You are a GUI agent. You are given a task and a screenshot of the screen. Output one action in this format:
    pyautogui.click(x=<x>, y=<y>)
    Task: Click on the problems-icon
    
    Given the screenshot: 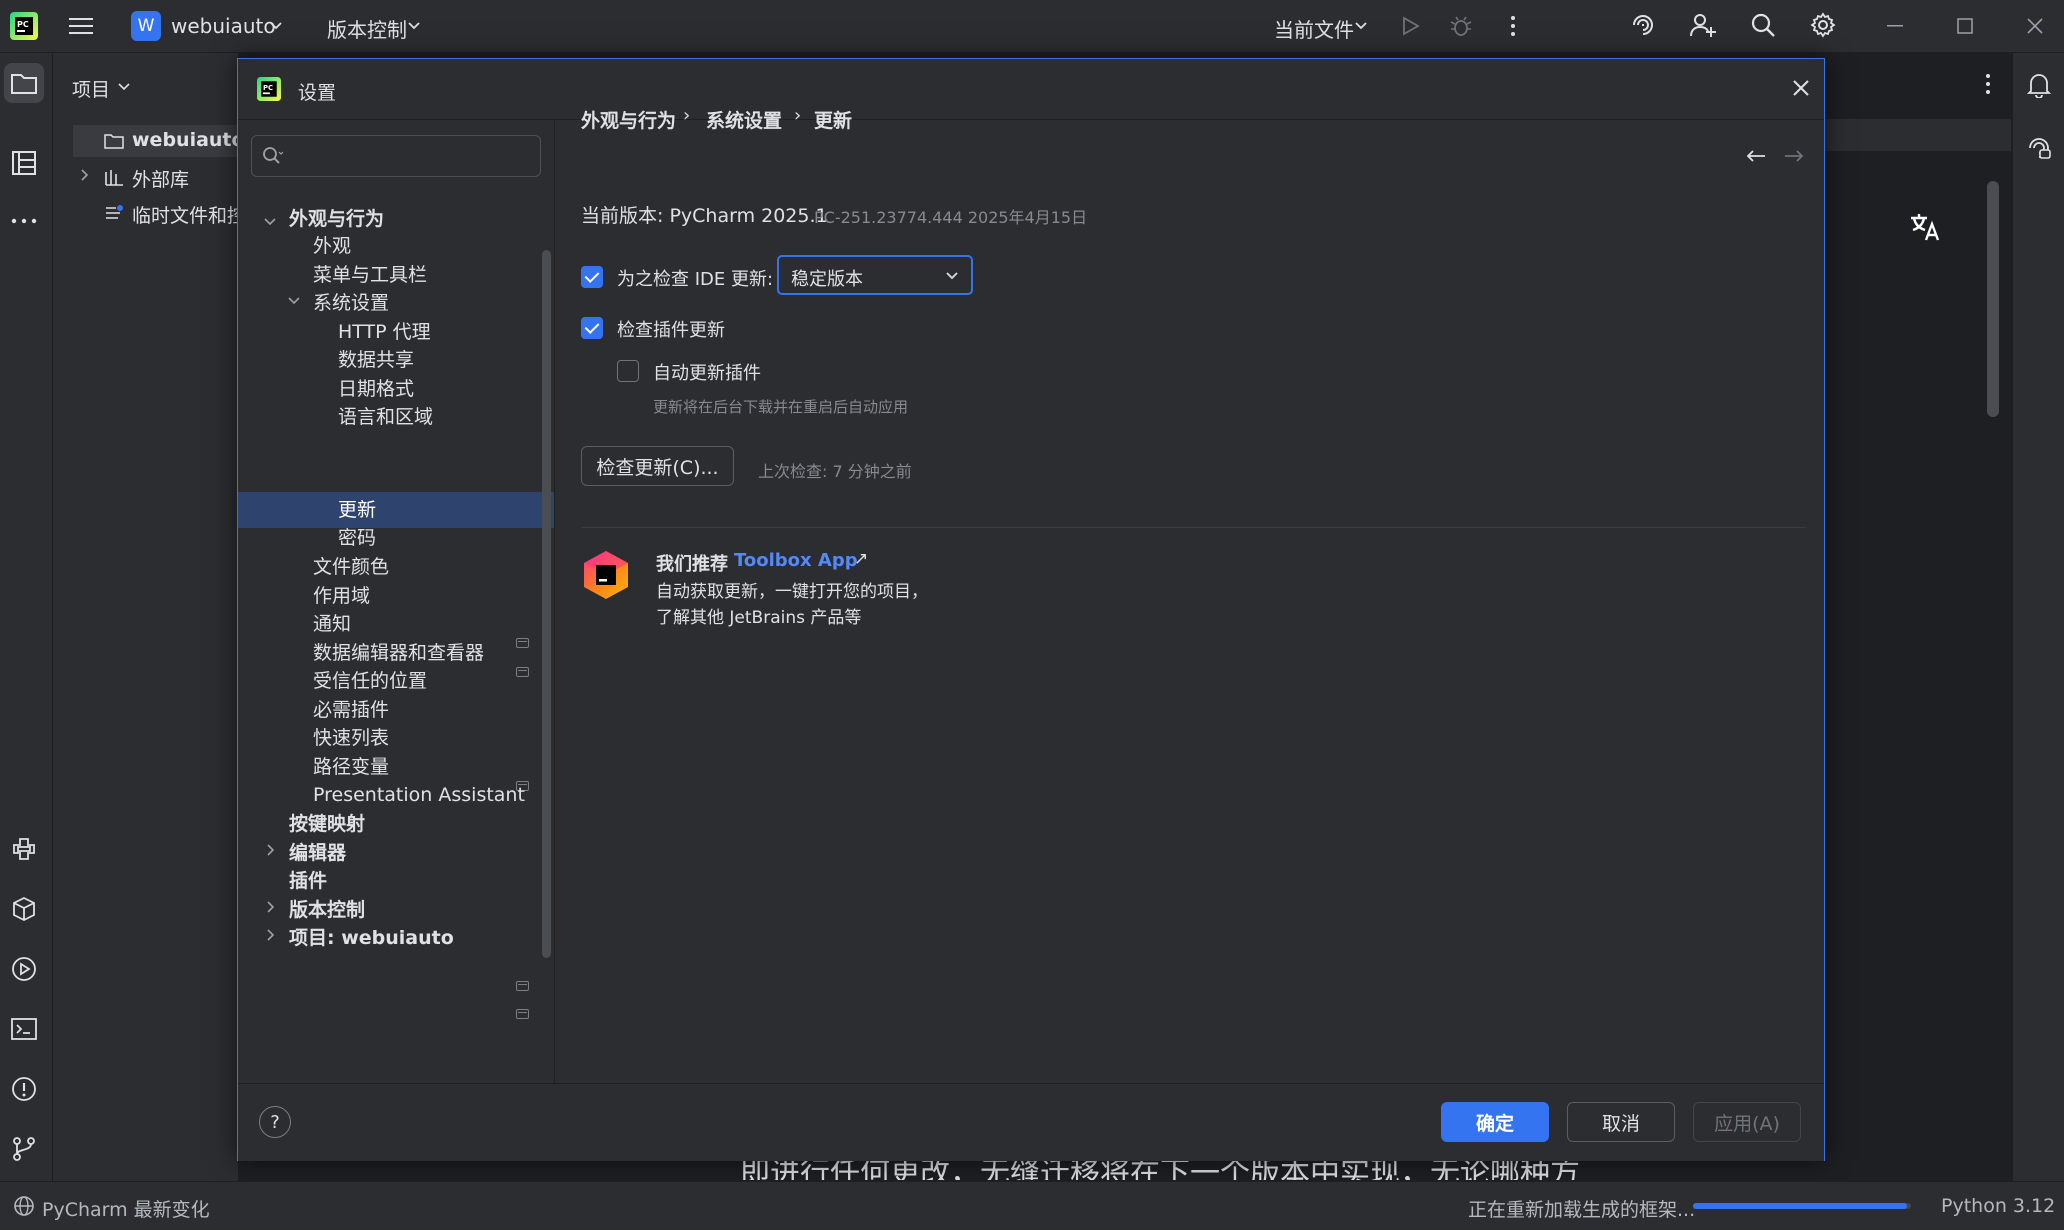 What is the action you would take?
    pyautogui.click(x=24, y=1089)
    